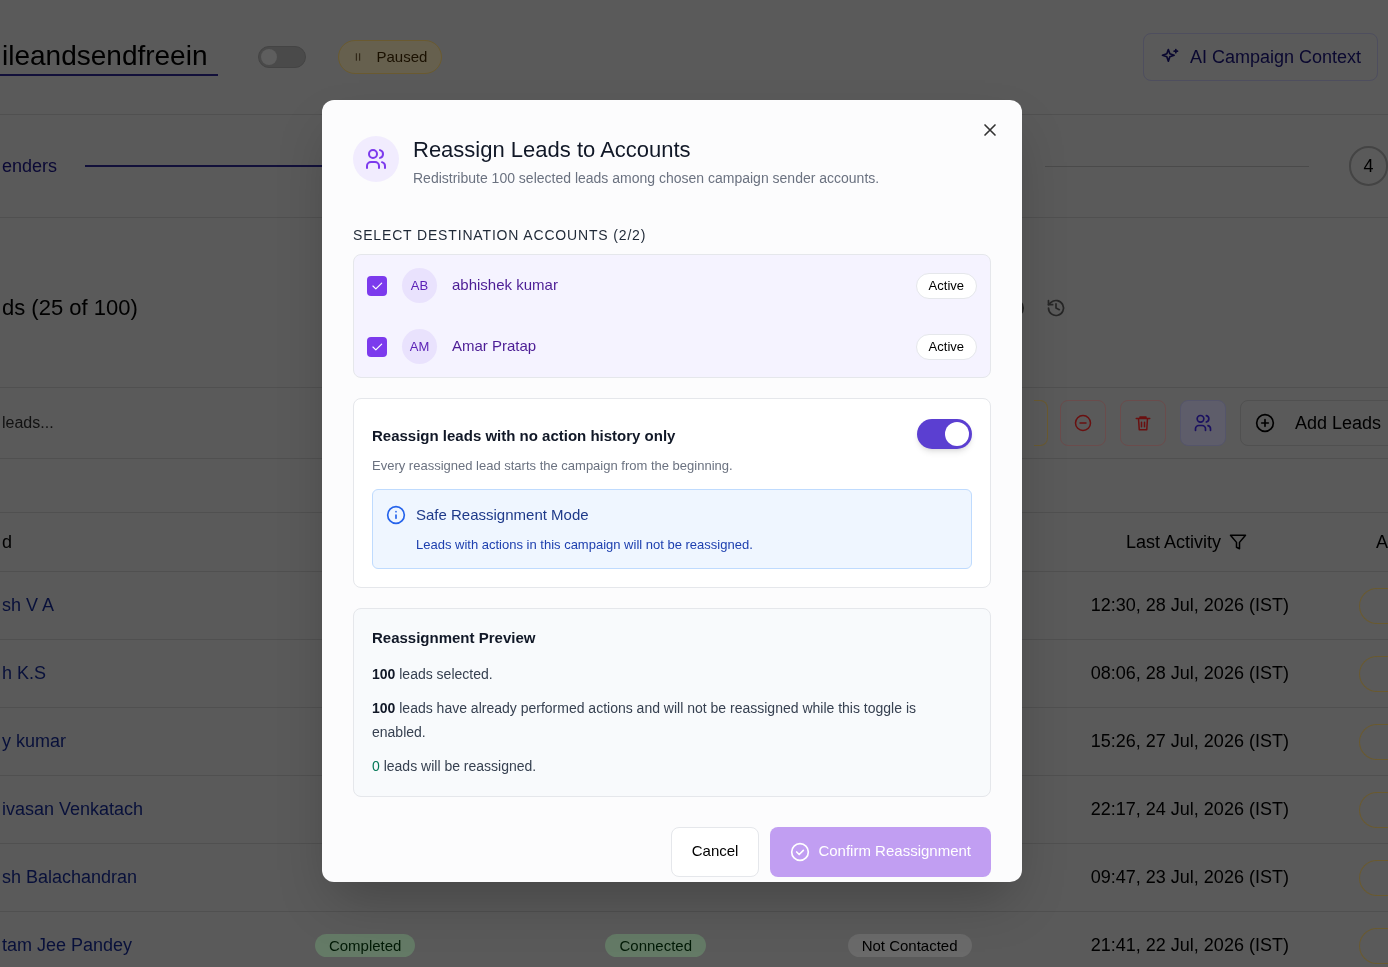 The height and width of the screenshot is (967, 1388). Describe the element at coordinates (67, 945) in the screenshot. I see `lead-name: tam Jee Pandey` at that location.